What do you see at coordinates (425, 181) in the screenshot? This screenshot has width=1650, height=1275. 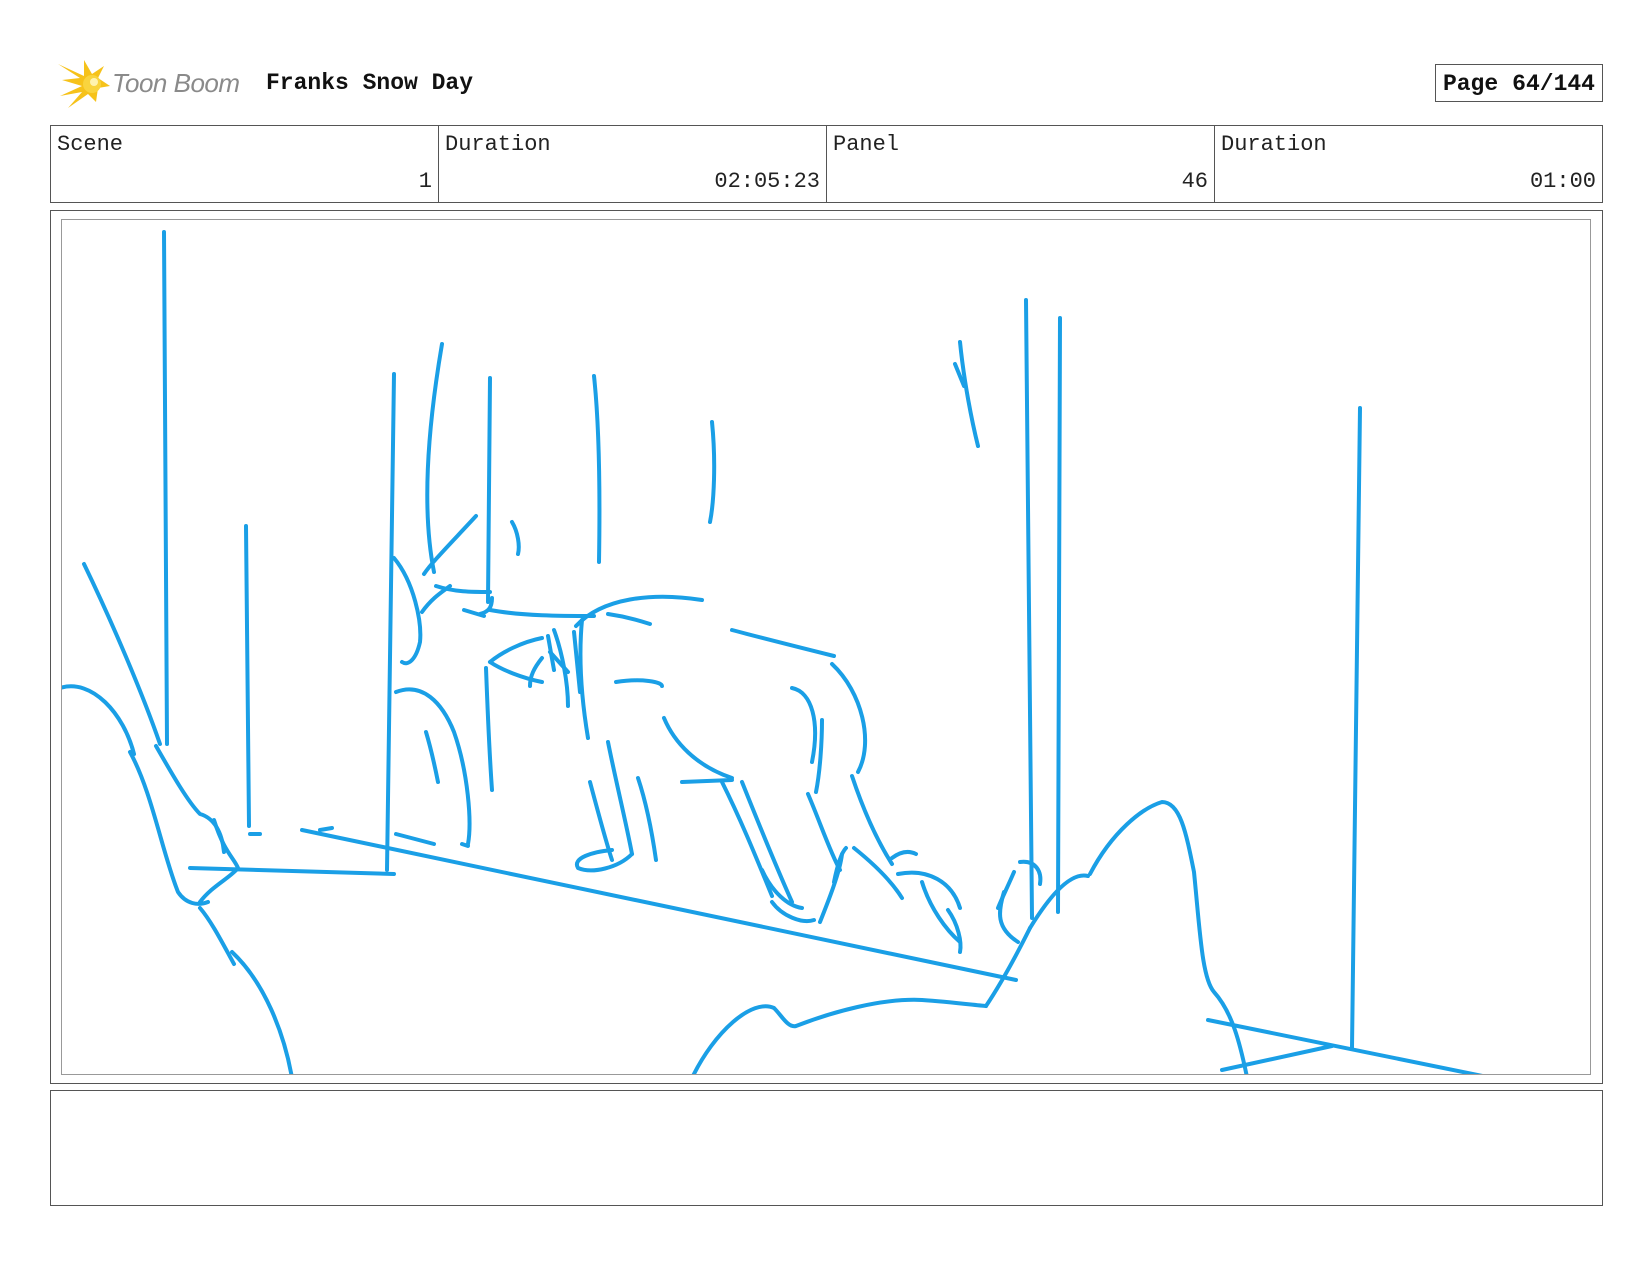 I see `scene-value: 1` at bounding box center [425, 181].